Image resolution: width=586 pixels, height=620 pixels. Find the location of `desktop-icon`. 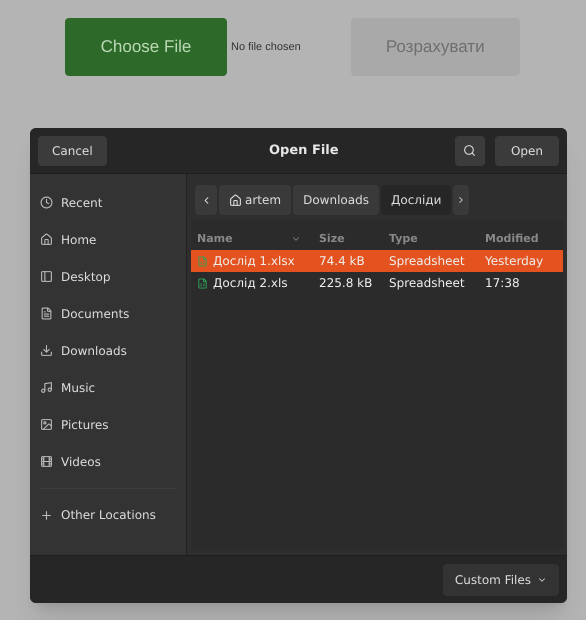

desktop-icon is located at coordinates (46, 276).